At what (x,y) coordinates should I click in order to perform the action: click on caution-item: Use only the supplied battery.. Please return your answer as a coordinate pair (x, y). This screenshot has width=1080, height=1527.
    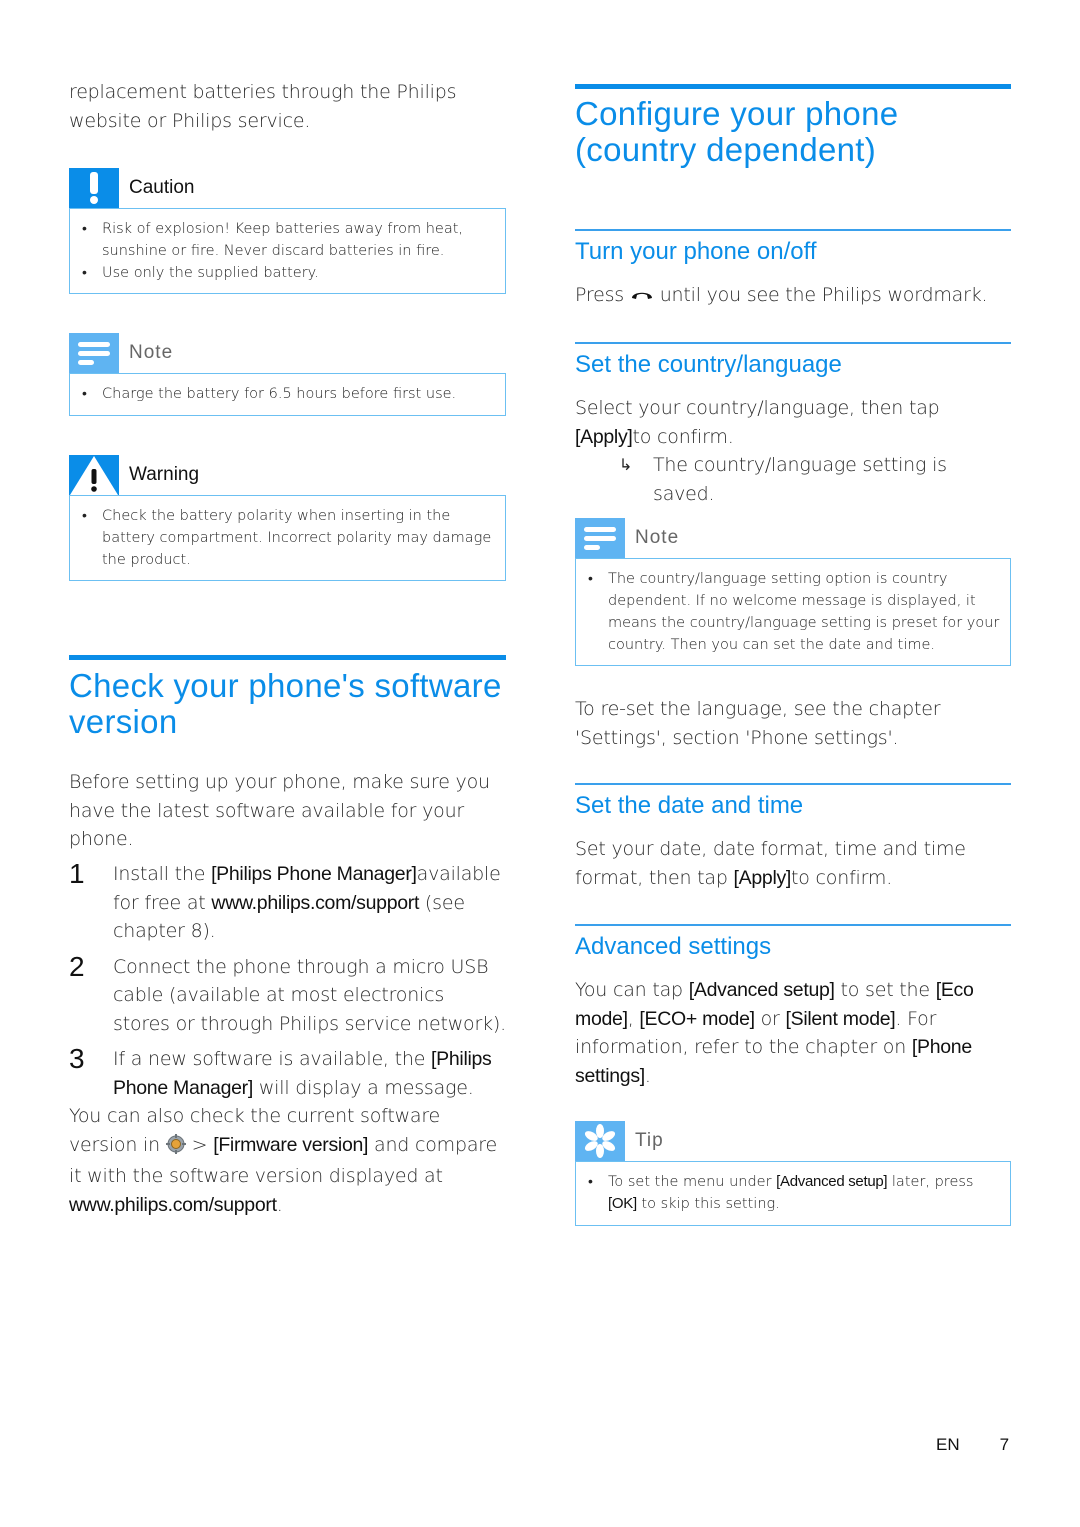
    Looking at the image, I should click on (287, 273).